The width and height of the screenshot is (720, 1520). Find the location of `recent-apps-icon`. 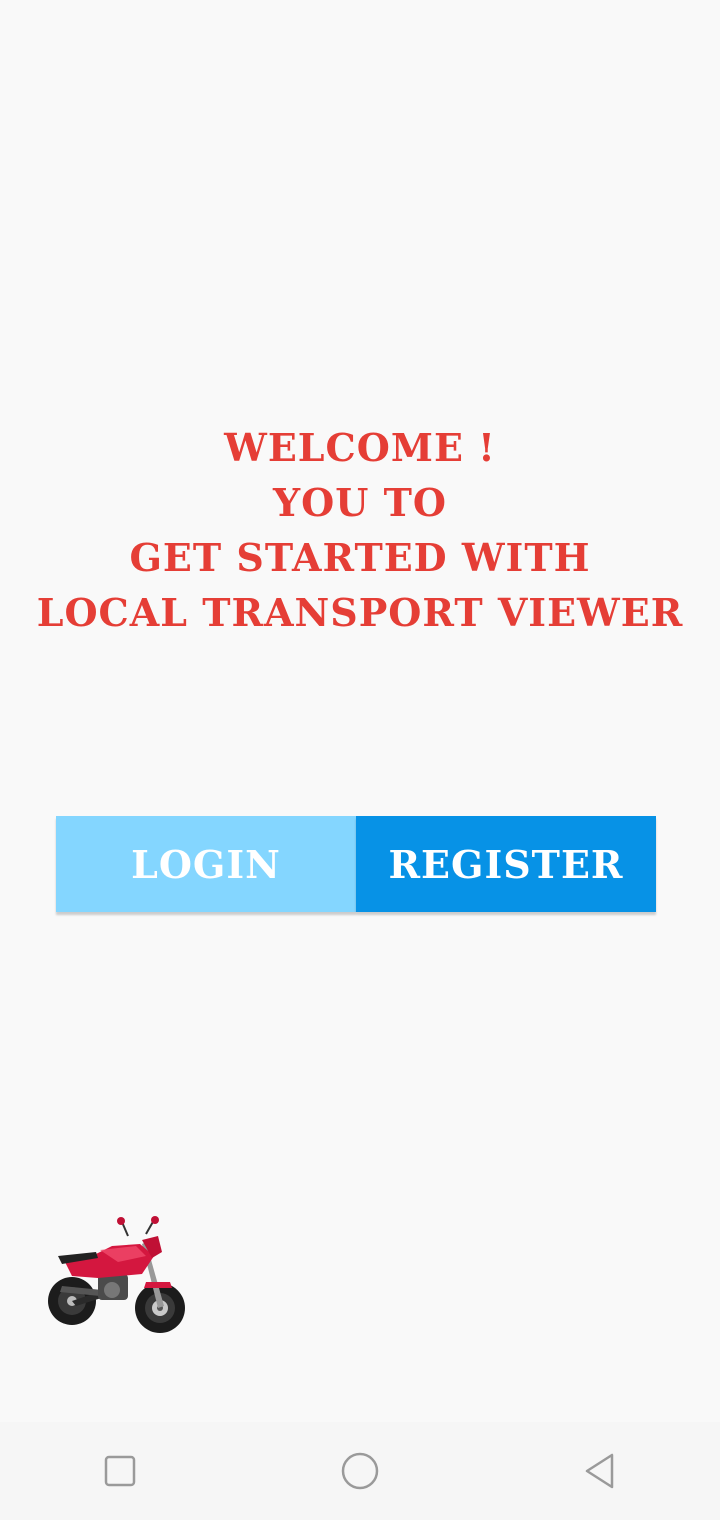

recent-apps-icon is located at coordinates (120, 1471).